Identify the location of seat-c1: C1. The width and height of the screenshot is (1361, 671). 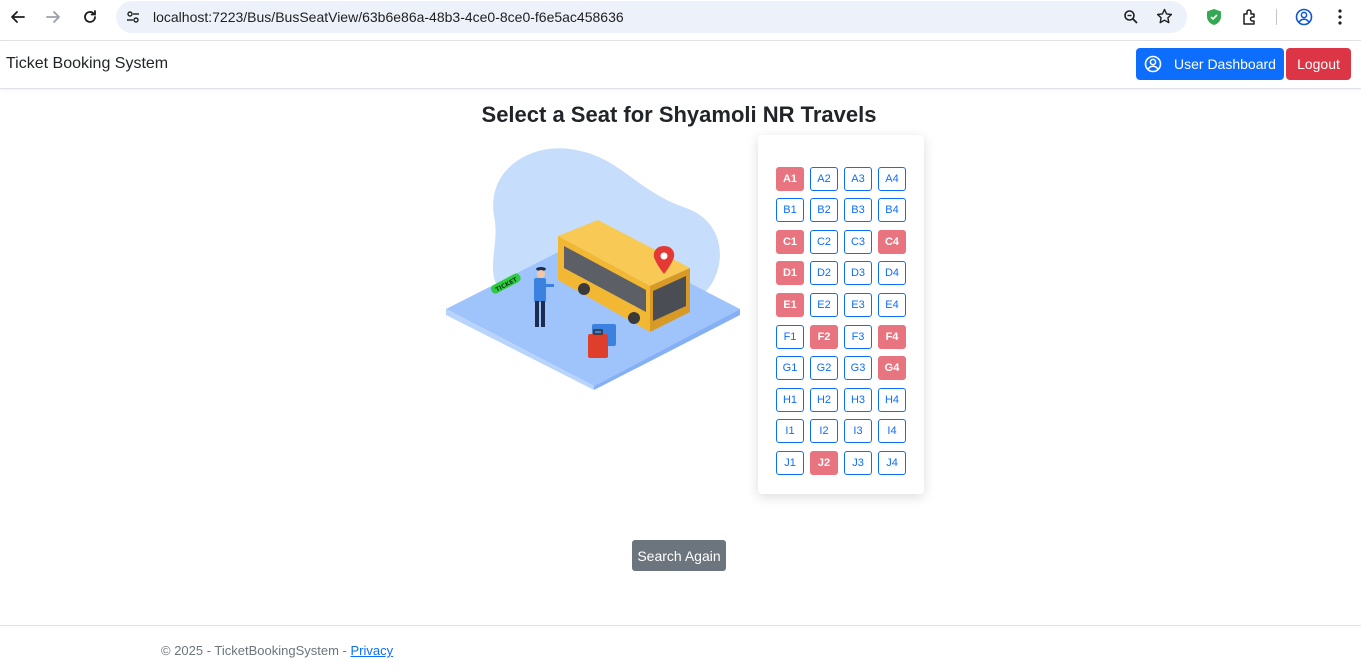
(790, 242).